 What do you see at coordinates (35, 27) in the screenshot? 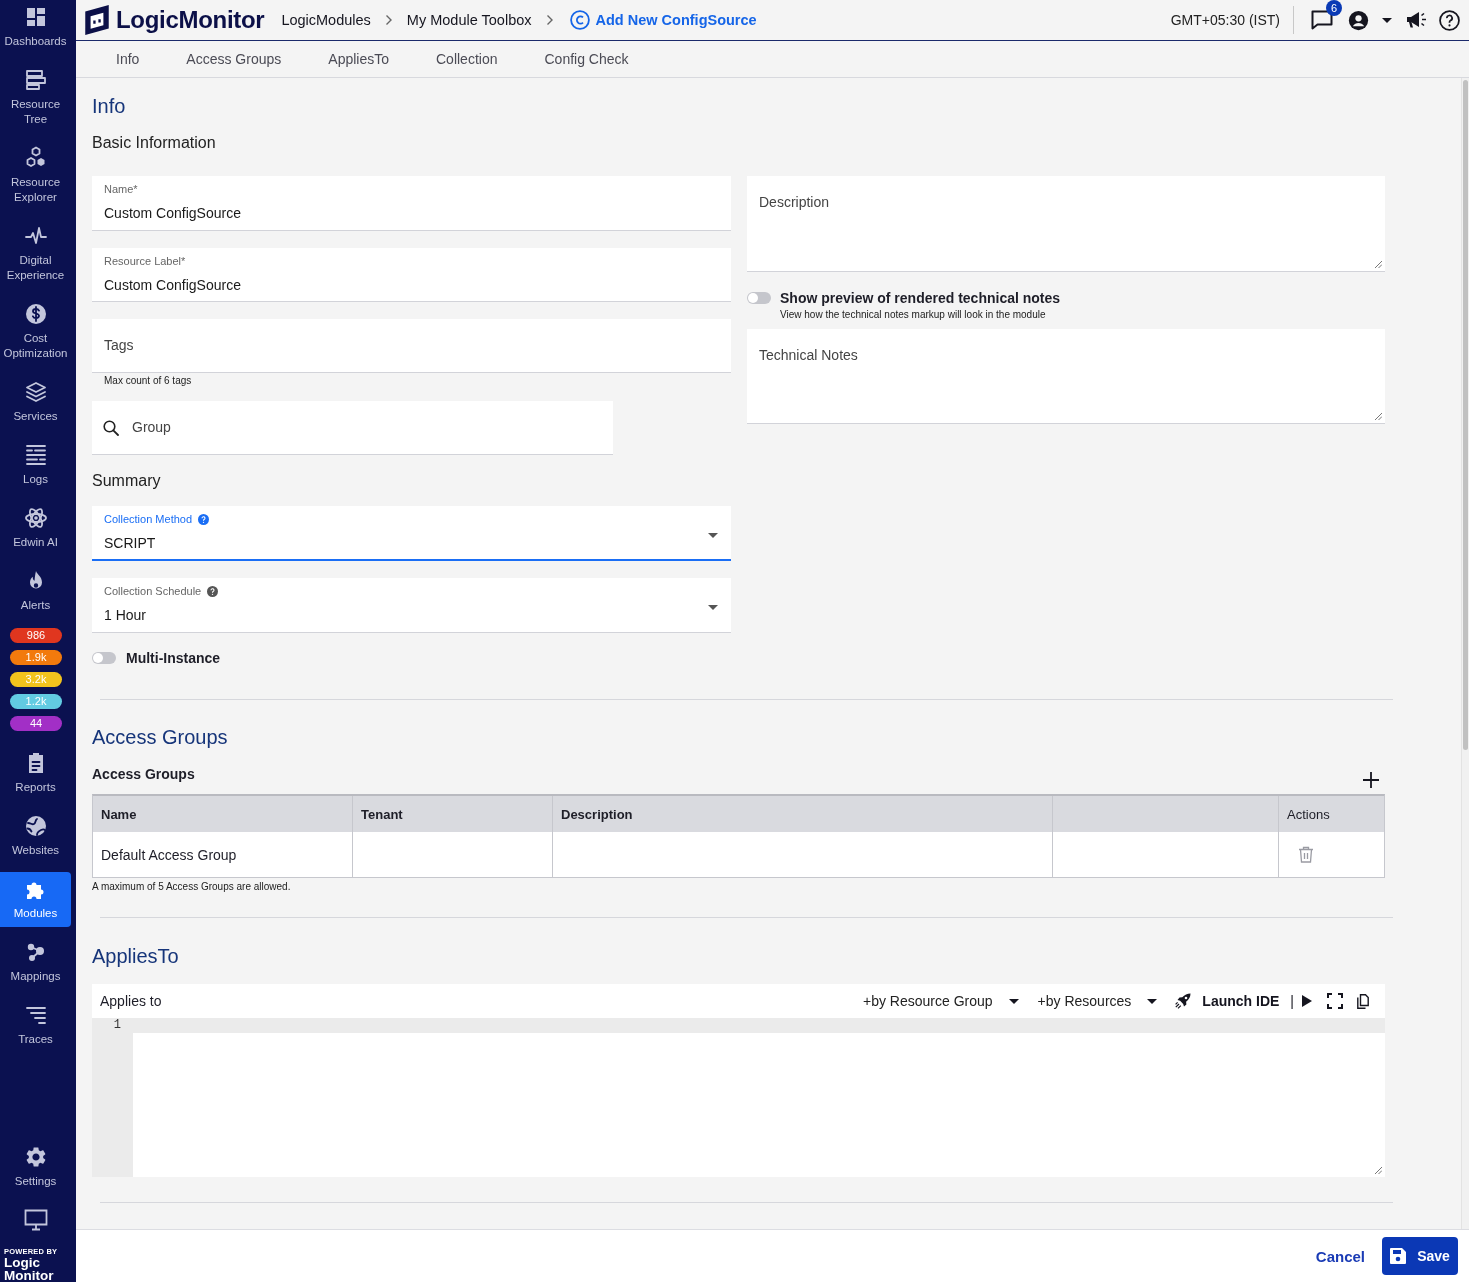
I see `nav-item: Dashboards` at bounding box center [35, 27].